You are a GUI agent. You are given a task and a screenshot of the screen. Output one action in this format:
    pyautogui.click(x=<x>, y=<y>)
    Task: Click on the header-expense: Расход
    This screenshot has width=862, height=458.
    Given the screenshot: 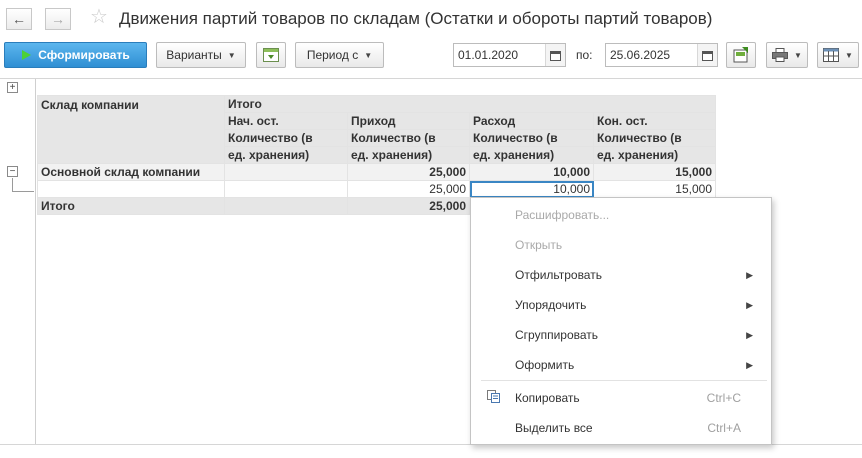 What is the action you would take?
    pyautogui.click(x=531, y=121)
    